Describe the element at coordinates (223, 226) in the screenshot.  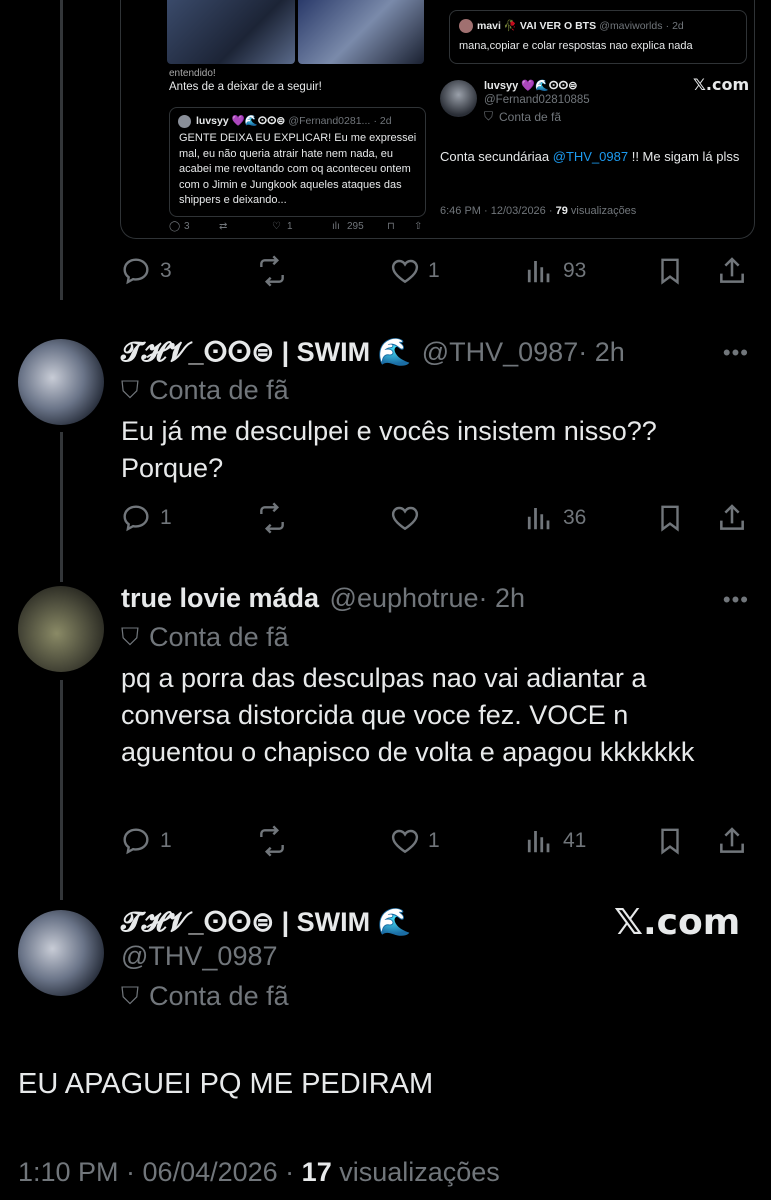
I see `retweet-icon: ⇄` at that location.